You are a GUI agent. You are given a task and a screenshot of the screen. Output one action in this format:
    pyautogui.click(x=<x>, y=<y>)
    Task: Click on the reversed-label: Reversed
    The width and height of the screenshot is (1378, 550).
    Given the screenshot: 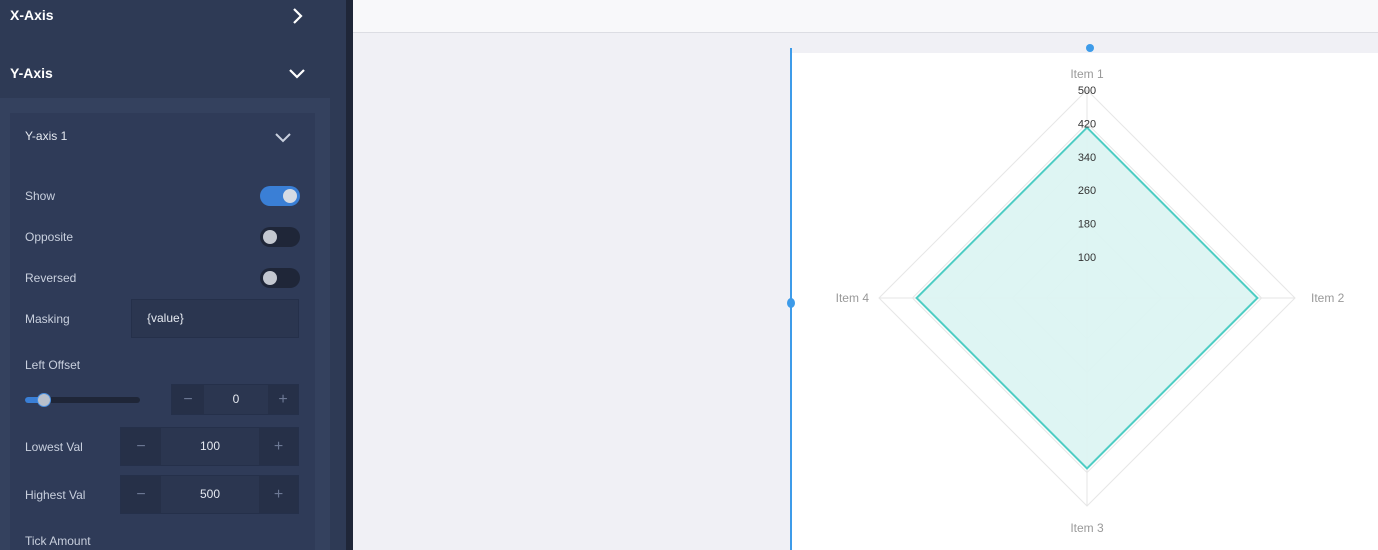 What is the action you would take?
    pyautogui.click(x=51, y=278)
    